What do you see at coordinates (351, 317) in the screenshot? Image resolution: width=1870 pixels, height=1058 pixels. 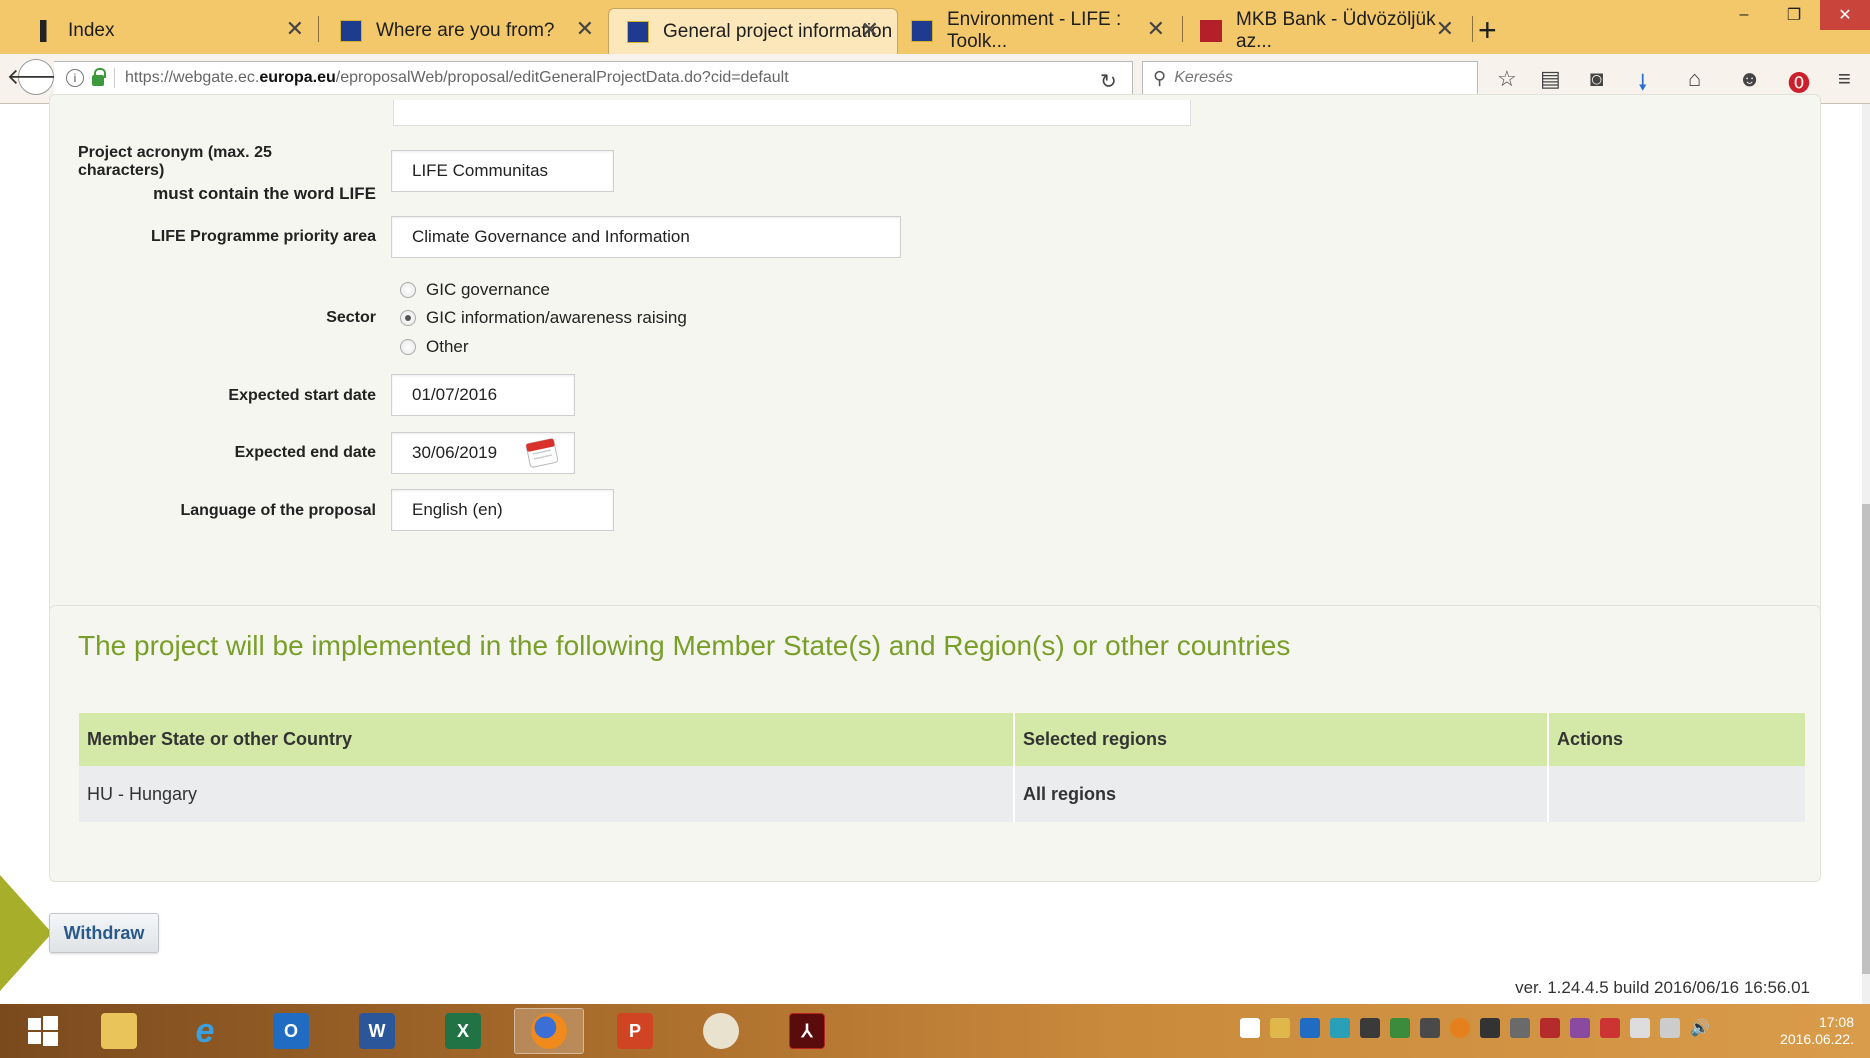 I see `sector-label: Sector` at bounding box center [351, 317].